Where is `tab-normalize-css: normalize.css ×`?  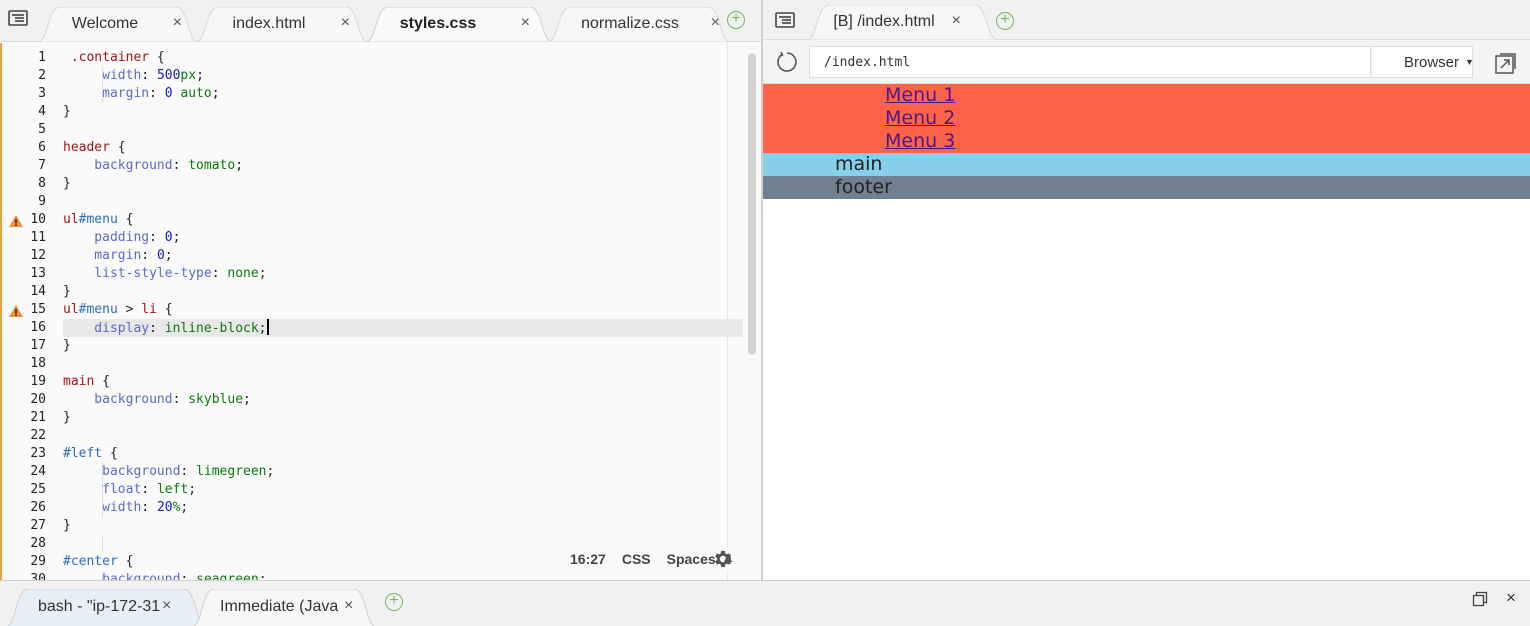
tab-normalize-css: normalize.css × is located at coordinates (639, 24).